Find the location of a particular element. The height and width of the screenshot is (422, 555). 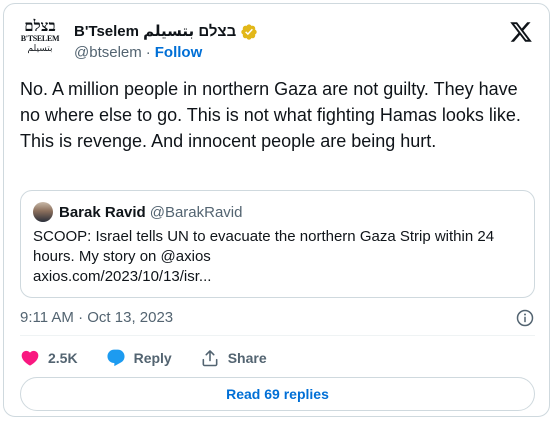

logo-arabic-text: بتسيلم is located at coordinates (40, 49).